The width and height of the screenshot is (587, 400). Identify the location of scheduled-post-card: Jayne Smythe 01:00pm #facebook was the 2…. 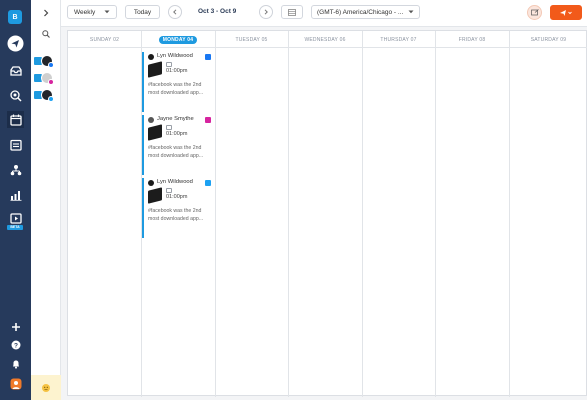
(178, 145).